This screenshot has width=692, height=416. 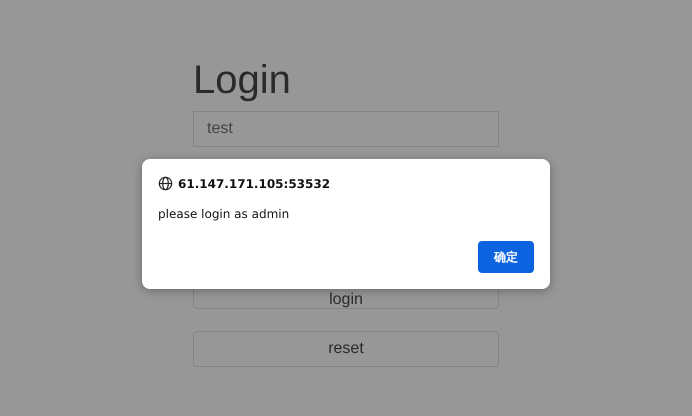 What do you see at coordinates (506, 257) in the screenshot?
I see `confirm-button: 确定` at bounding box center [506, 257].